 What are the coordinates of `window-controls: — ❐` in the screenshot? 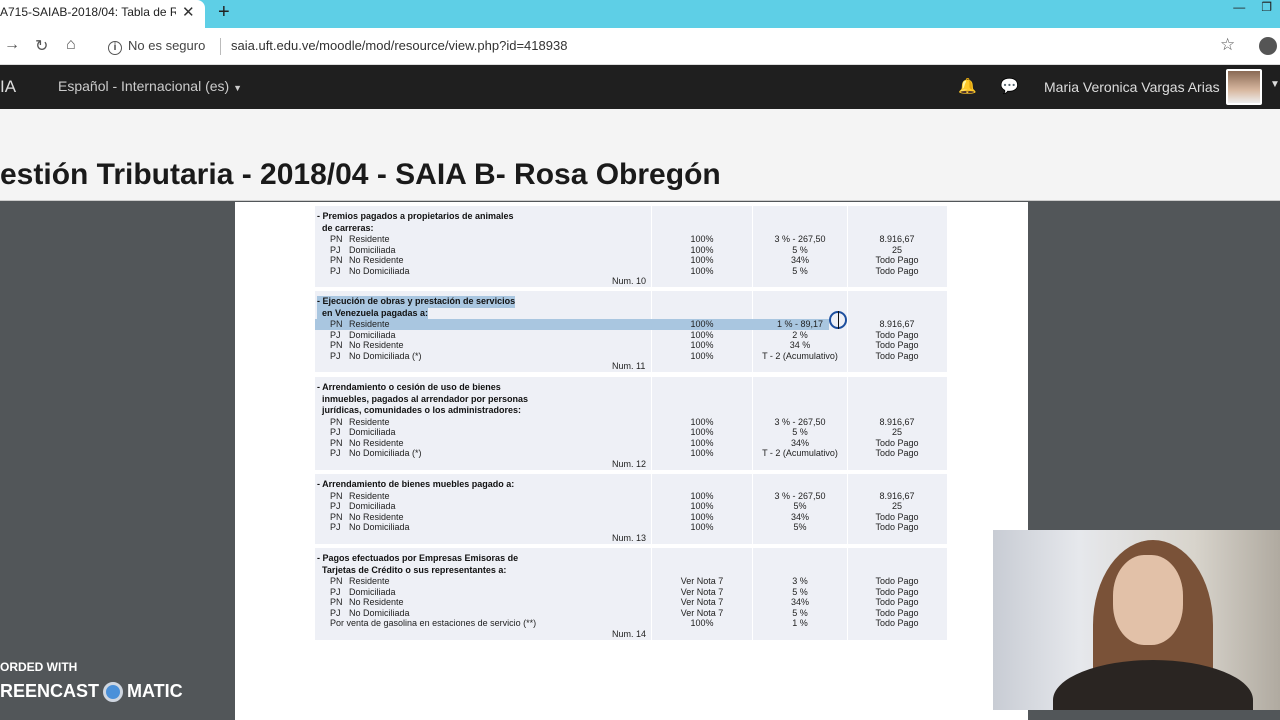 It's located at (1244, 7).